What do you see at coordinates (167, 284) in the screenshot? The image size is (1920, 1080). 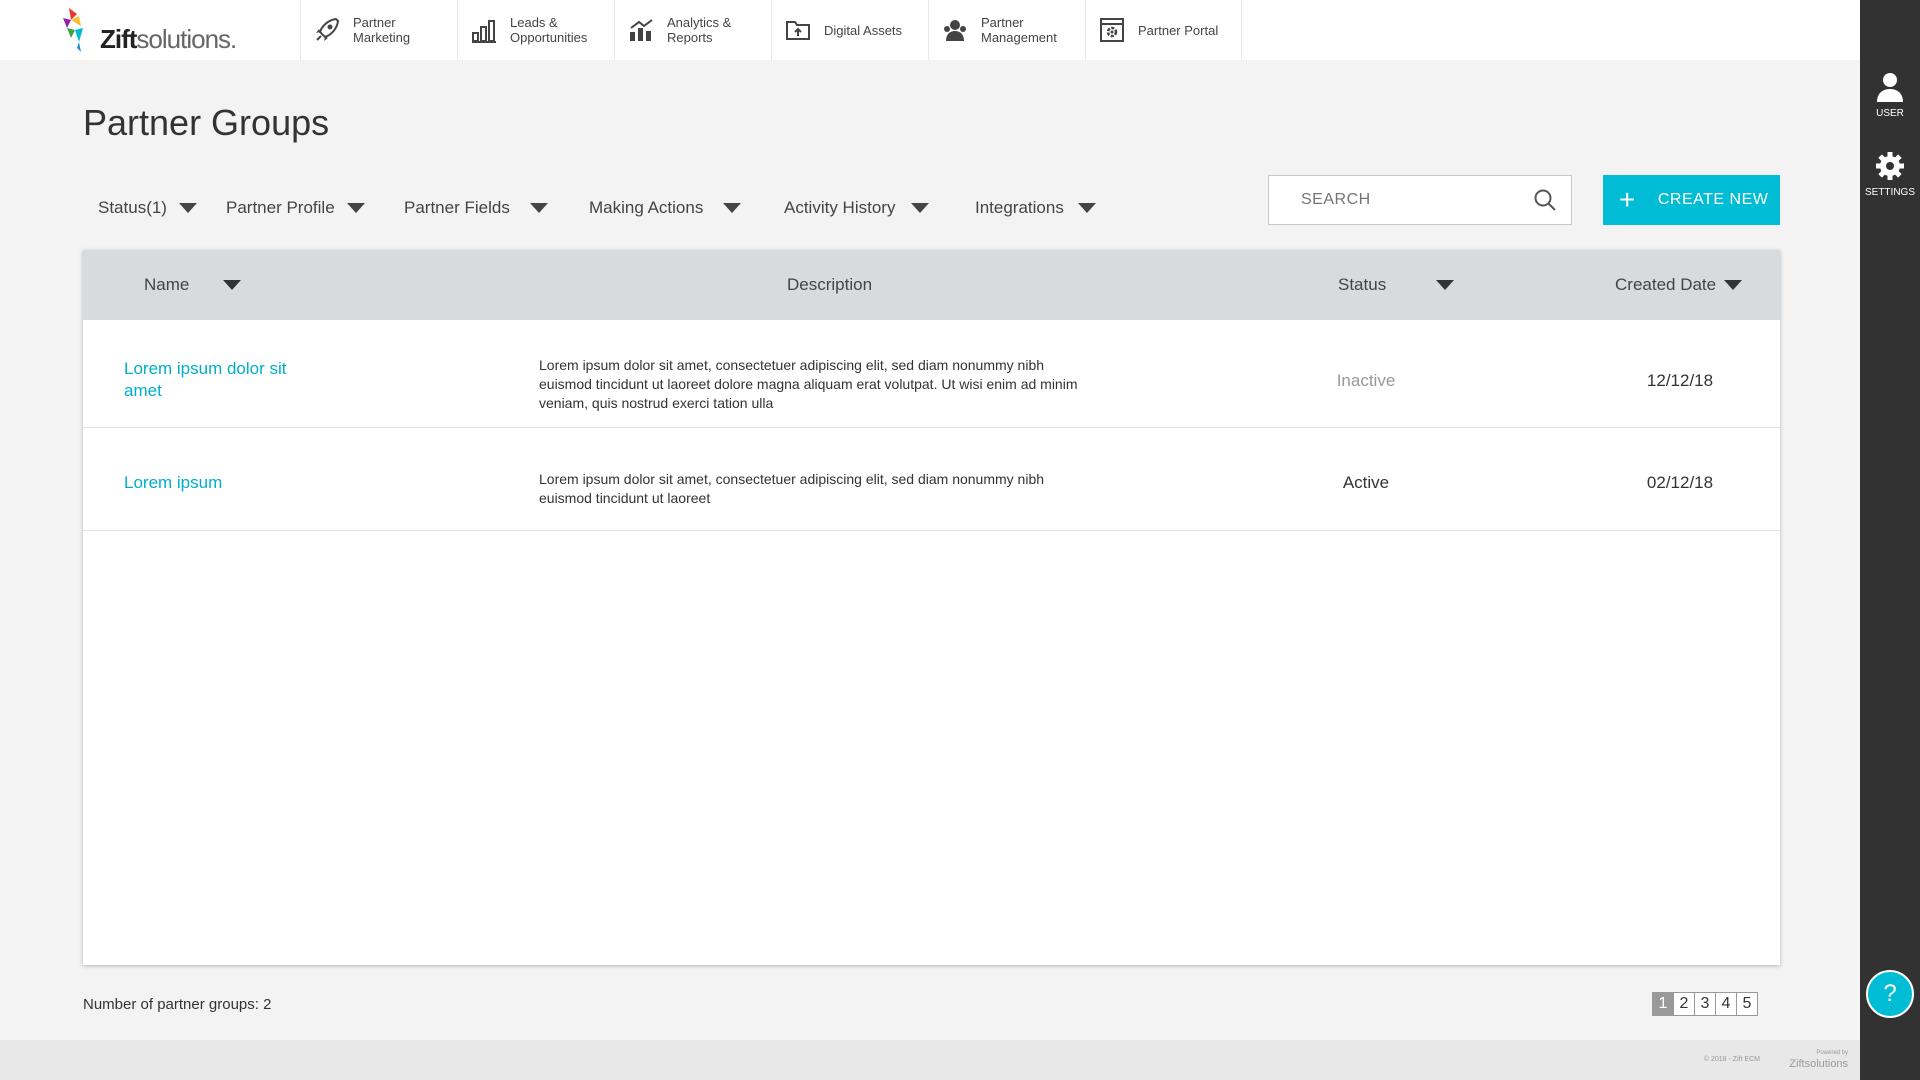 I see `column-title: Name` at bounding box center [167, 284].